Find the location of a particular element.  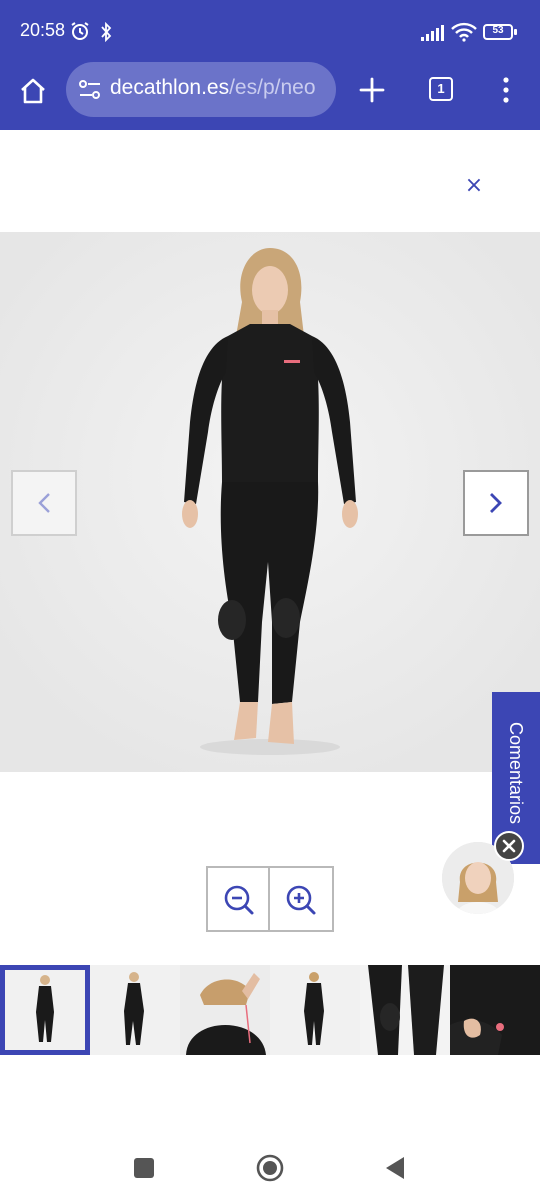

url-path: /es/p/neo is located at coordinates (272, 87).